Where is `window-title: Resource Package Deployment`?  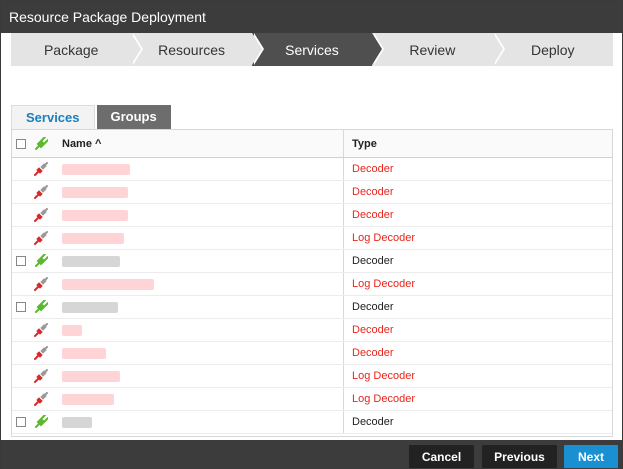 window-title: Resource Package Deployment is located at coordinates (311, 17).